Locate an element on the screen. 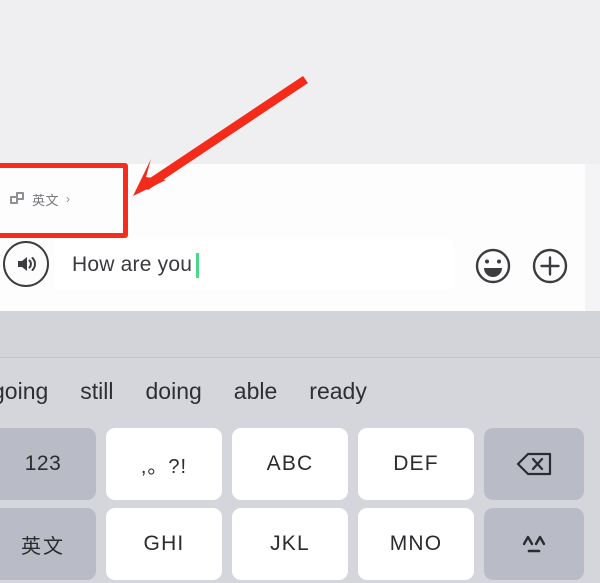 This screenshot has width=600, height=583. emoticon-kaomoji-icon is located at coordinates (534, 544).